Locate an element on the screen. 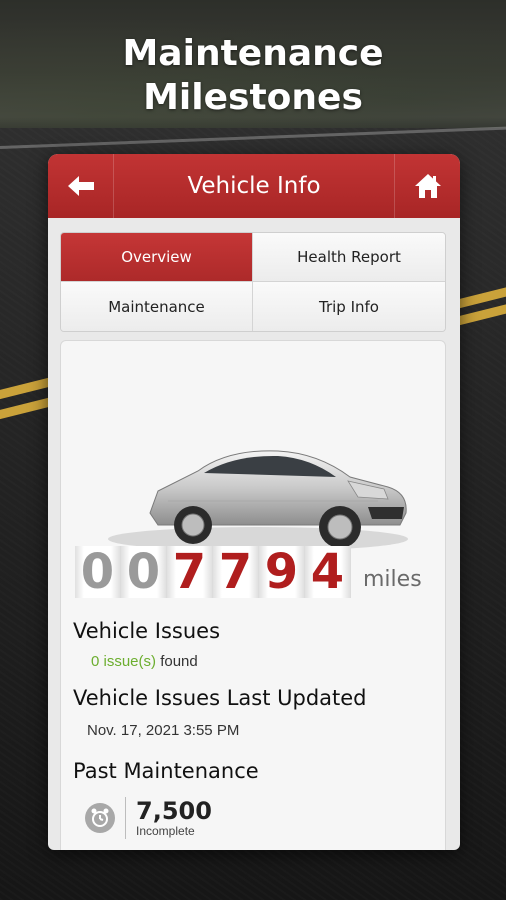 The image size is (506, 900). car-illustration is located at coordinates (258, 500).